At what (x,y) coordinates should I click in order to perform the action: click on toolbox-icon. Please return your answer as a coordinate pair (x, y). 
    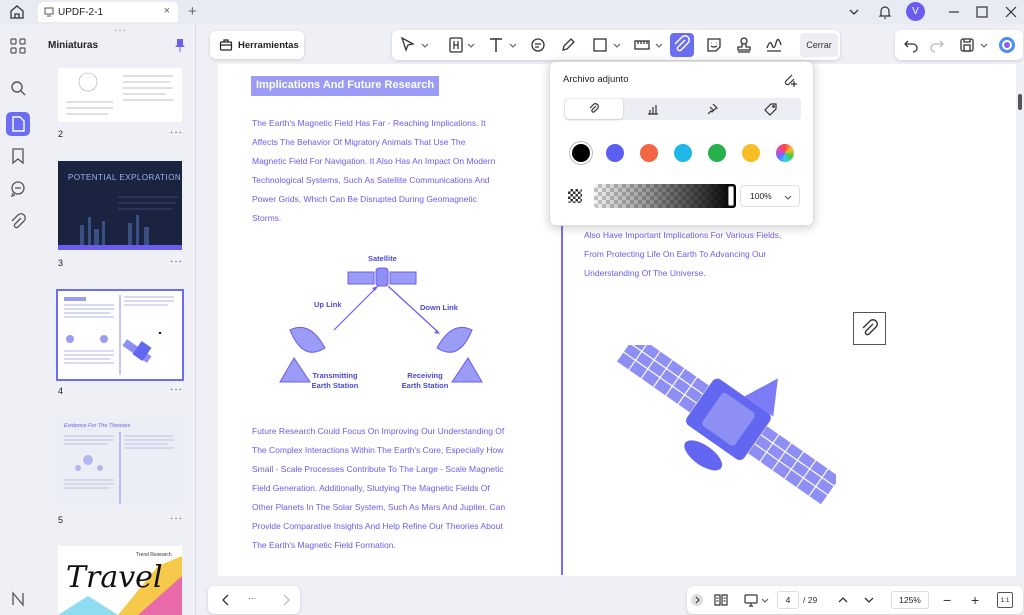
    Looking at the image, I should click on (226, 45).